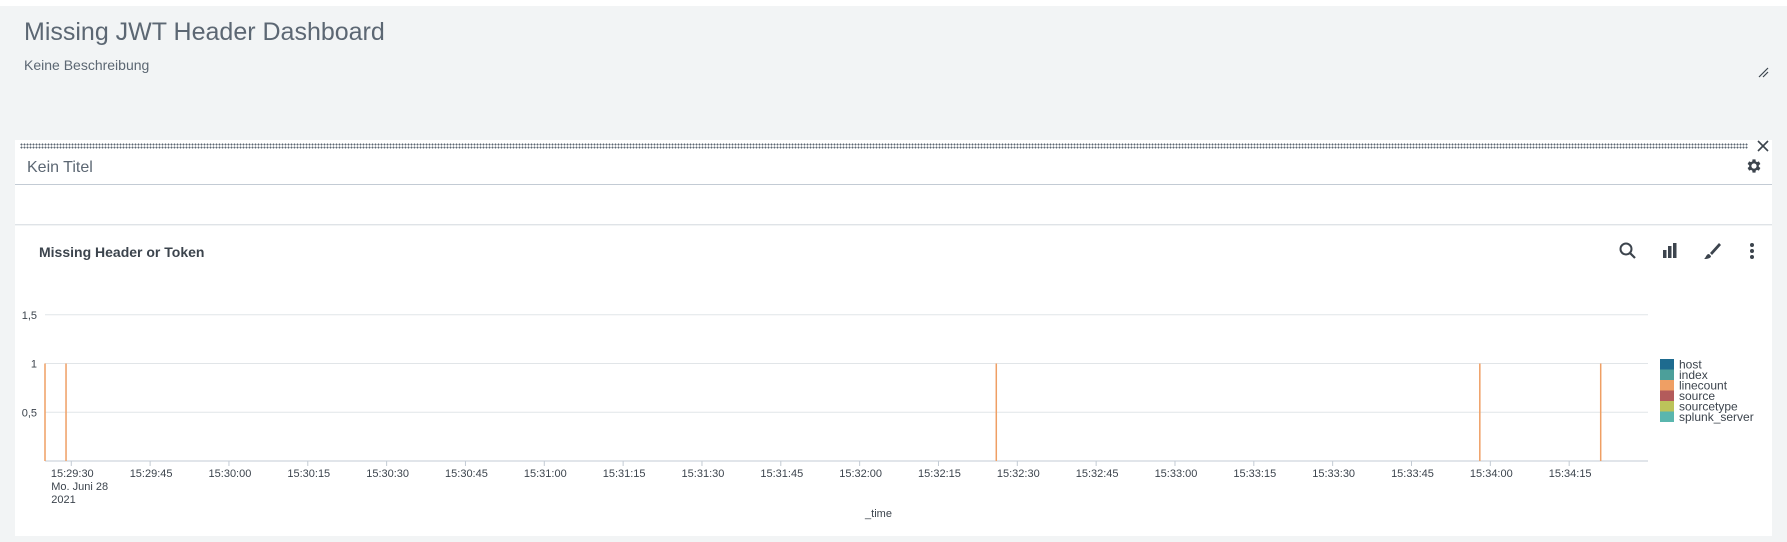  Describe the element at coordinates (387, 474) in the screenshot. I see `x-tick-label: 15:30:30` at that location.